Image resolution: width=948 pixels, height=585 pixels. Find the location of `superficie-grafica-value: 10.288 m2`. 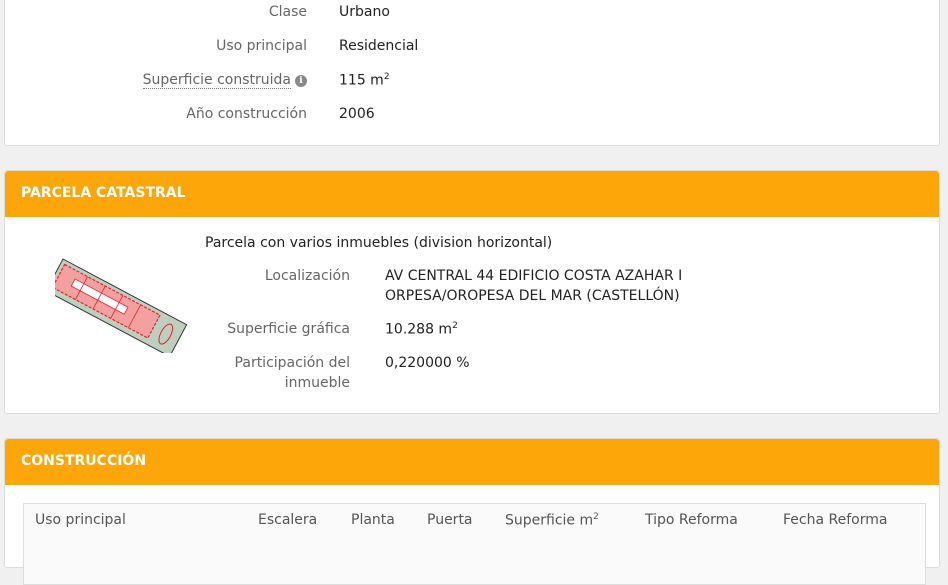

superficie-grafica-value: 10.288 m2 is located at coordinates (421, 329).